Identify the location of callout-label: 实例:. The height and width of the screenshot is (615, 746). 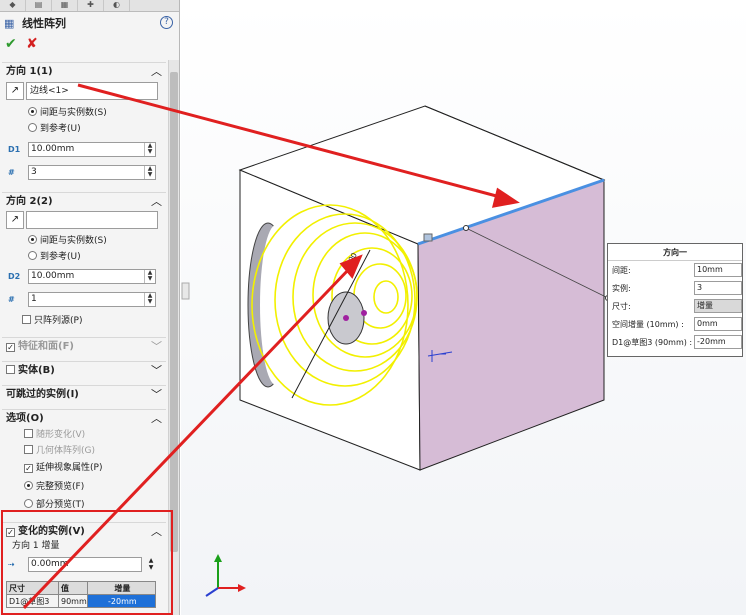
(621, 288).